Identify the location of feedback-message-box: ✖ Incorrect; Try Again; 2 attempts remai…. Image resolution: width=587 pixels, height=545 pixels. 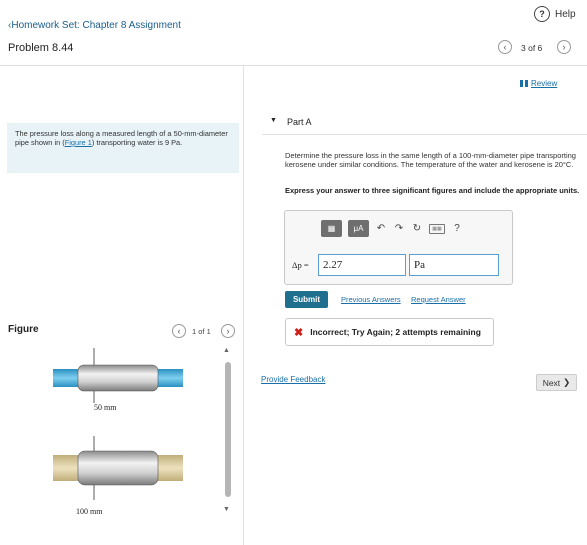
(389, 332).